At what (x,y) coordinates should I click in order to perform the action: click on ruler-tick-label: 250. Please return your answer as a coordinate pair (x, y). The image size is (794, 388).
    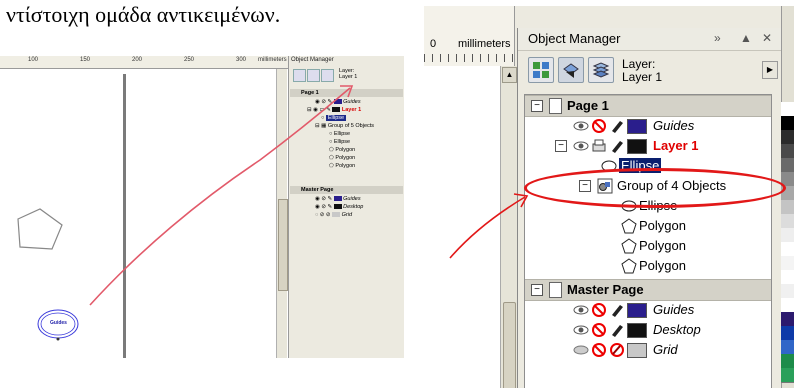
    Looking at the image, I should click on (189, 60).